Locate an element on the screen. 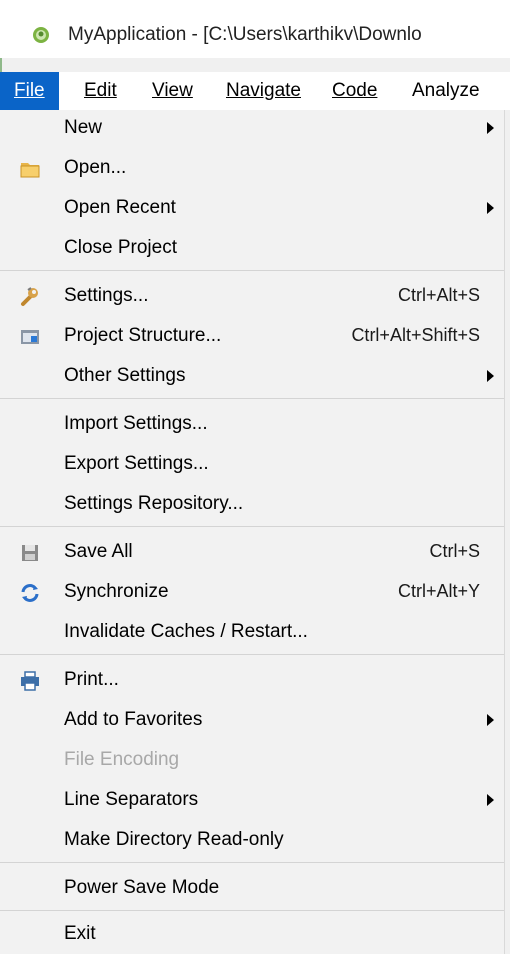  menu-item-shortcut: Ctrl+Alt+Shift+S is located at coordinates (415, 335).